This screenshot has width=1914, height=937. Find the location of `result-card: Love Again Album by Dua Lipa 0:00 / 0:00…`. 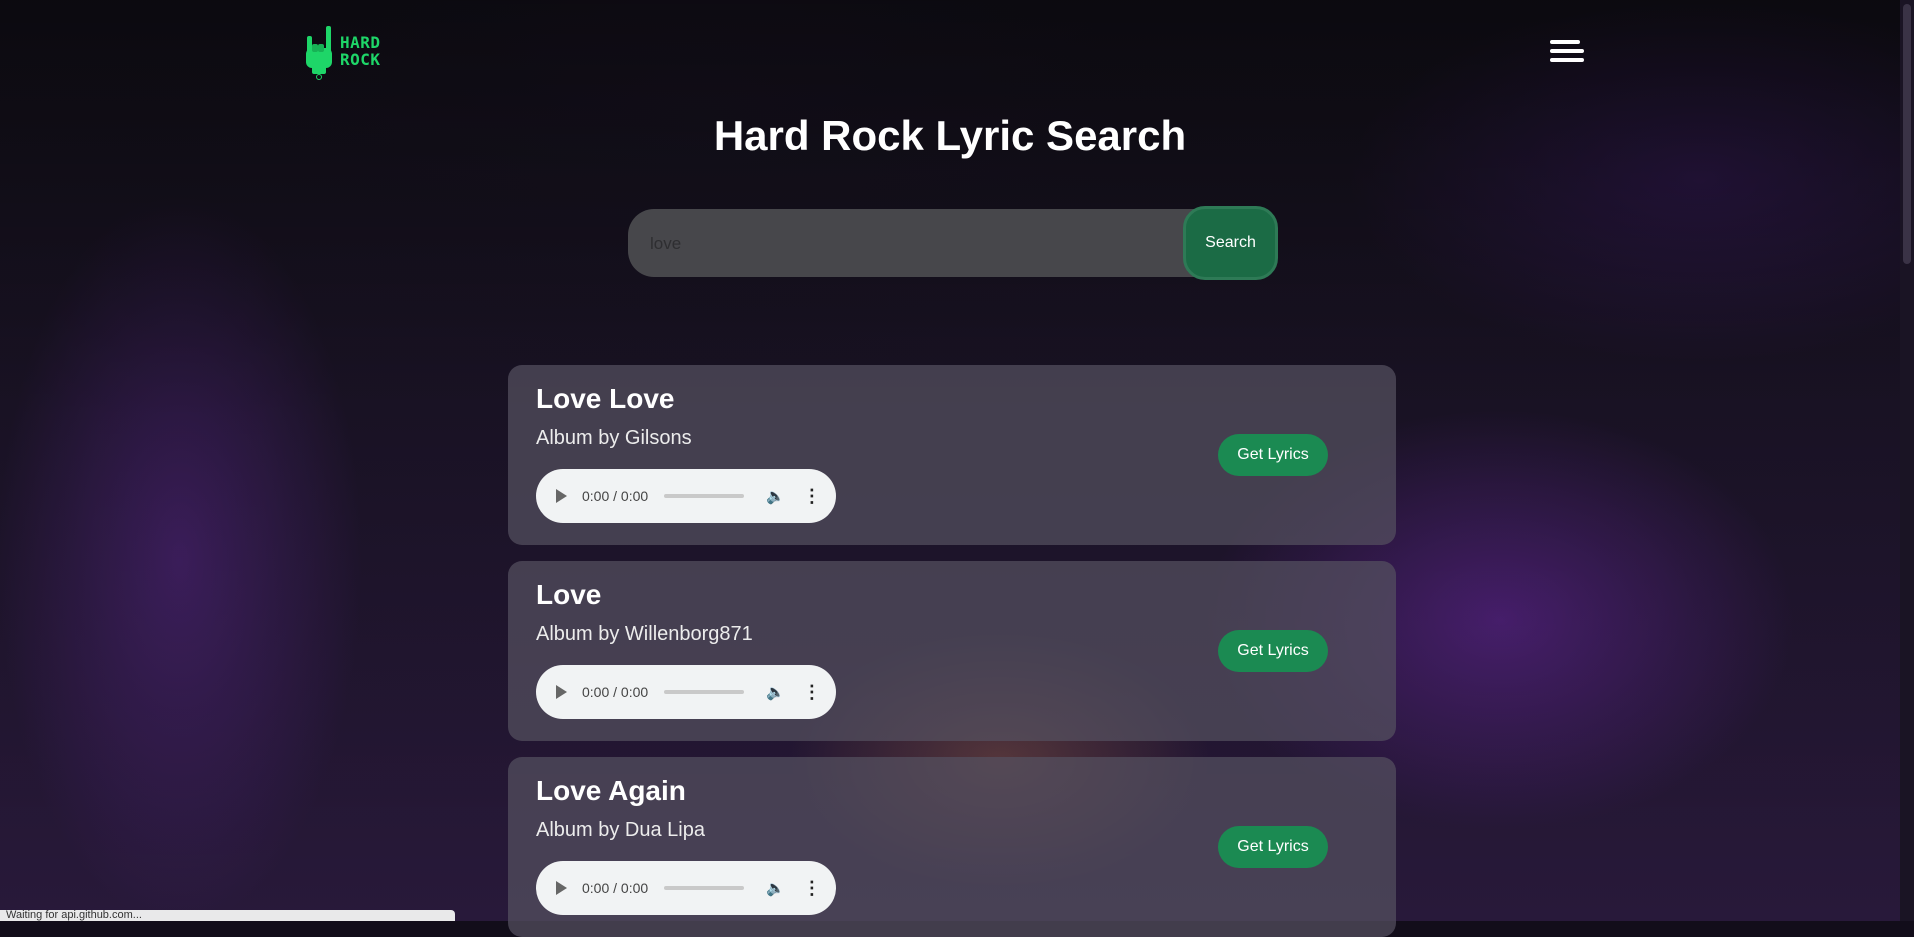

result-card: Love Again Album by Dua Lipa 0:00 / 0:00… is located at coordinates (952, 847).